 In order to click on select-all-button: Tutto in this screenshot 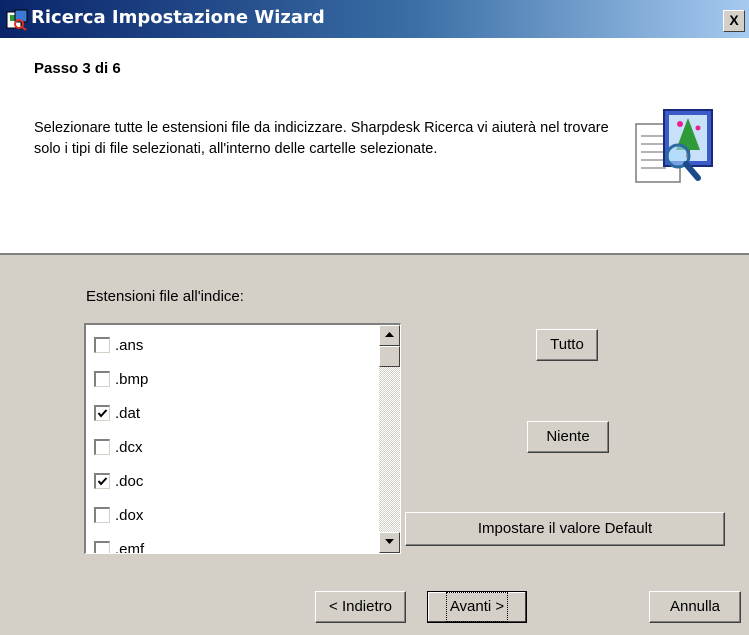, I will do `click(567, 345)`.